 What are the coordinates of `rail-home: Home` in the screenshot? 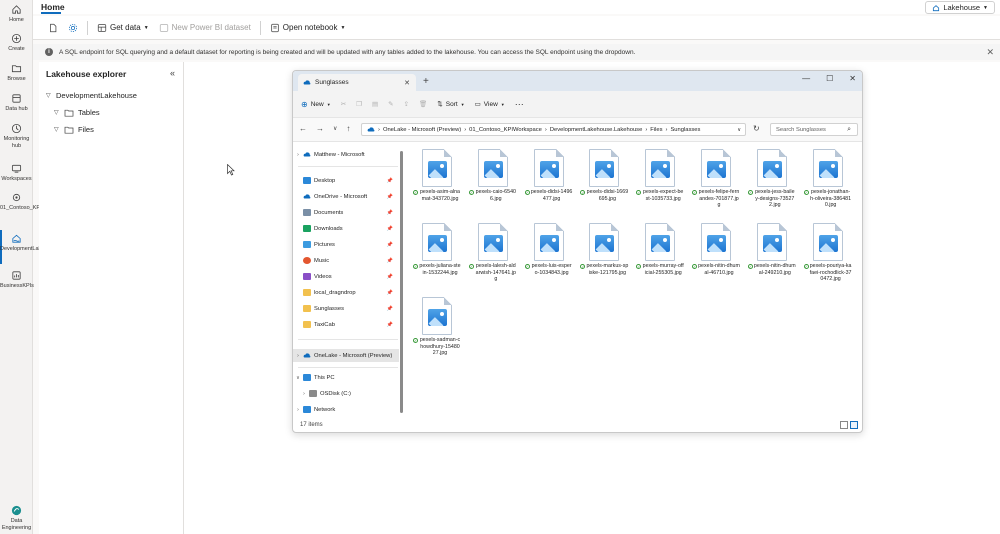 It's located at (16, 14).